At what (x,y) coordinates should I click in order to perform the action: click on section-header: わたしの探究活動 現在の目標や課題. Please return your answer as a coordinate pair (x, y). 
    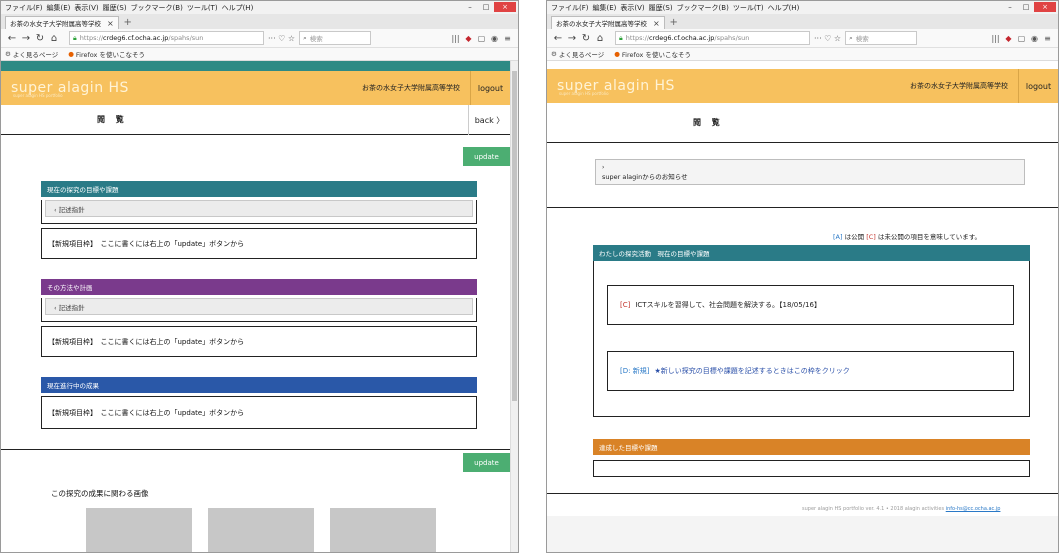
    Looking at the image, I should click on (811, 253).